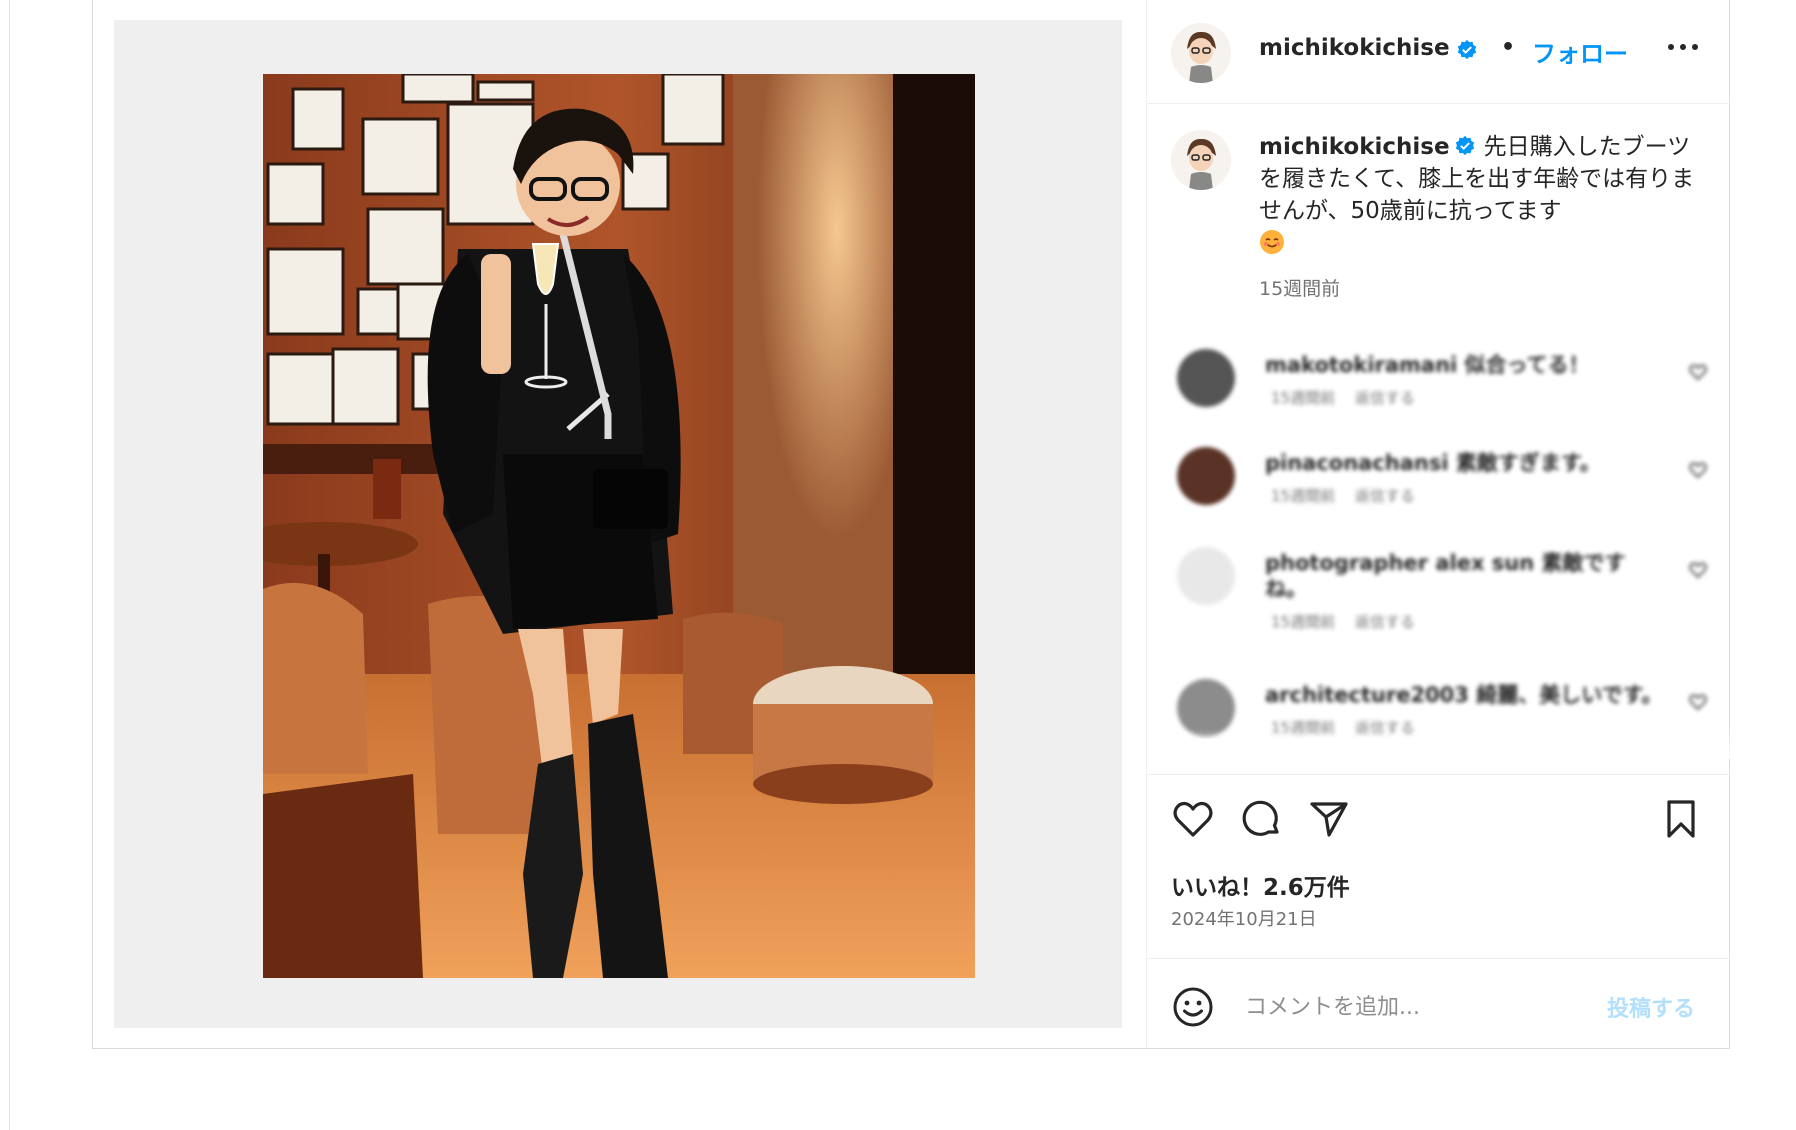 Image resolution: width=1796 pixels, height=1130 pixels. Describe the element at coordinates (1201, 53) in the screenshot. I see `avatar` at that location.